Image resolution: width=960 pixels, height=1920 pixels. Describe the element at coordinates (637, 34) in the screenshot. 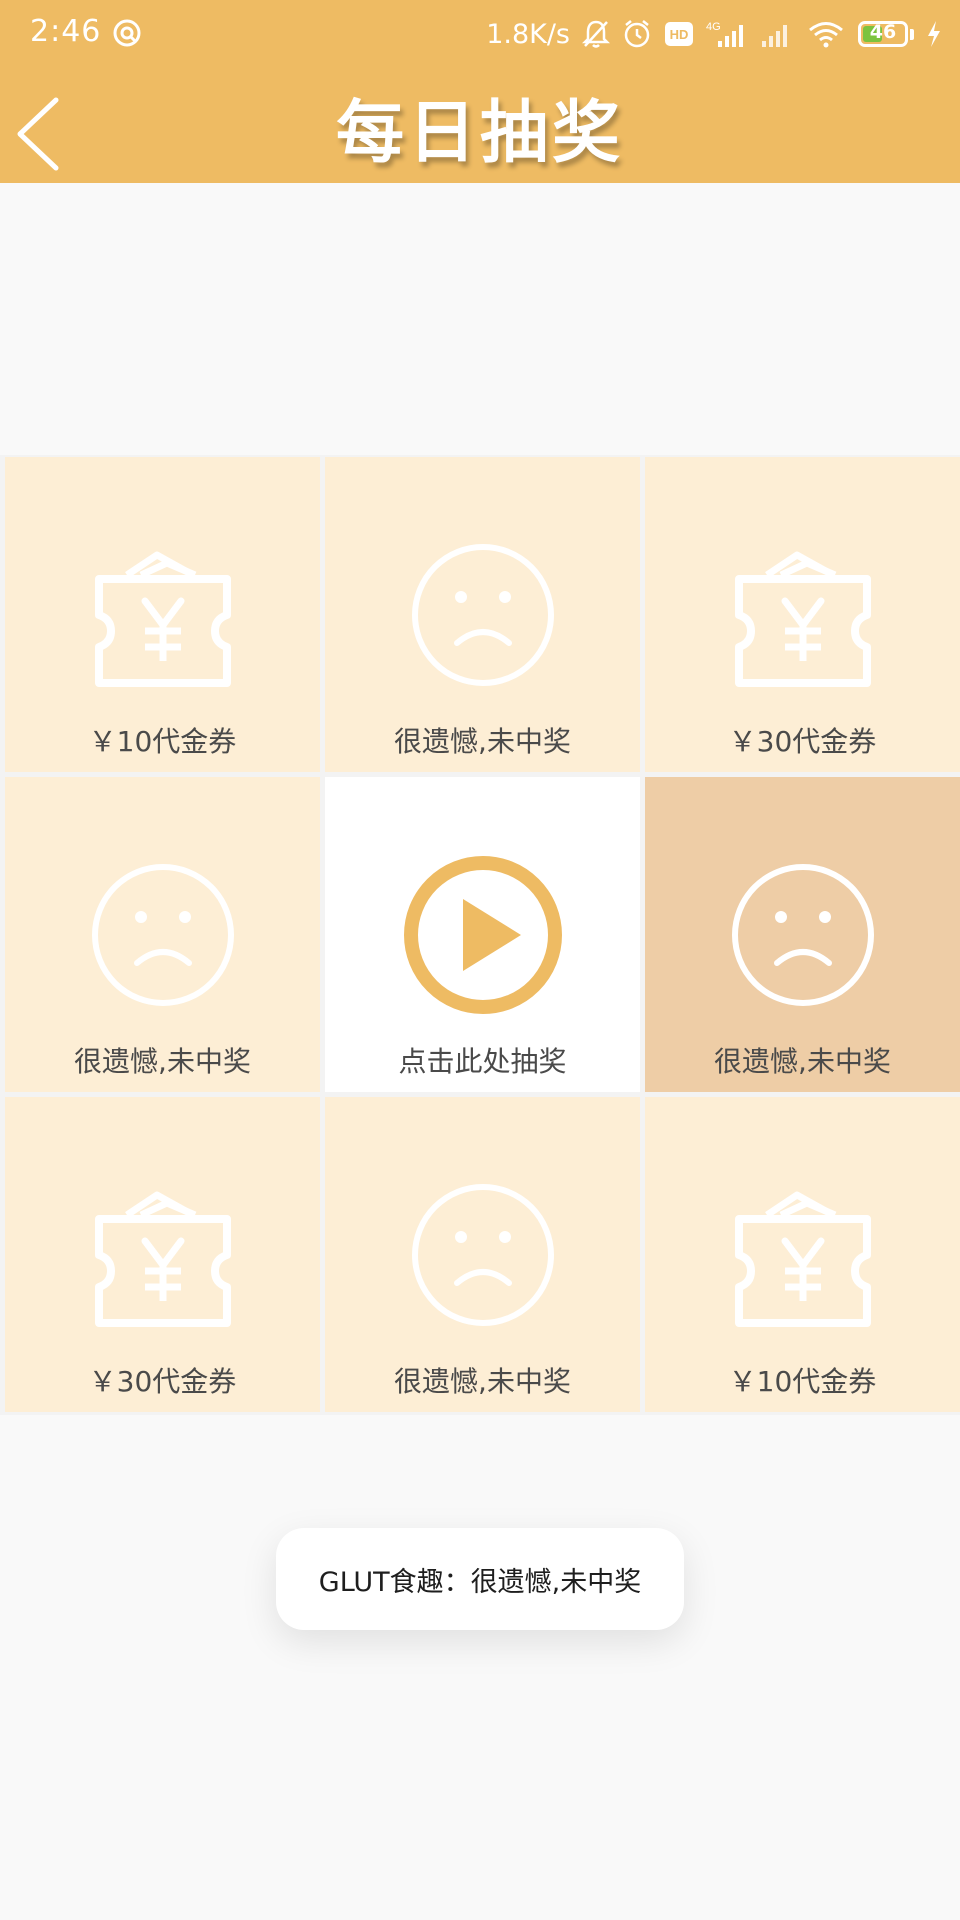

I see `alarm-icon` at that location.